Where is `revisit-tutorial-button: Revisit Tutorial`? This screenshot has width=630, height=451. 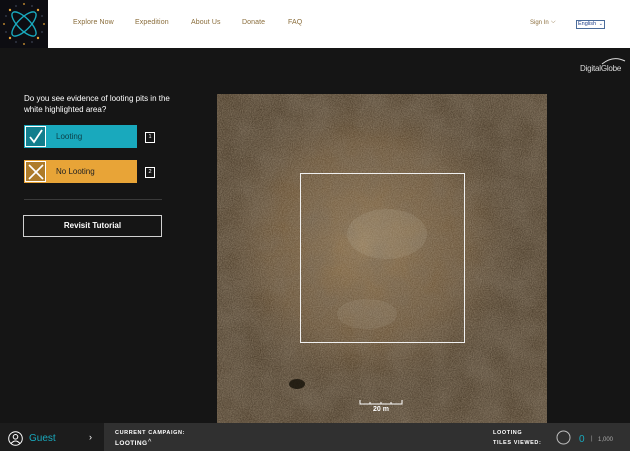 revisit-tutorial-button: Revisit Tutorial is located at coordinates (92, 226).